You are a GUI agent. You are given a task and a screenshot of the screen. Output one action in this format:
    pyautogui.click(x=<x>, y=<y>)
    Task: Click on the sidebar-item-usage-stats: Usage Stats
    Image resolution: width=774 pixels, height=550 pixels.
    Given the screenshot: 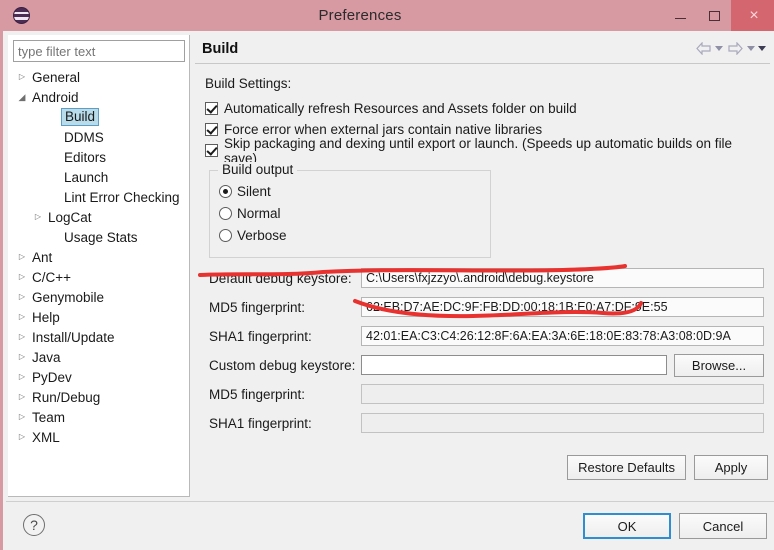 What is the action you would take?
    pyautogui.click(x=98, y=237)
    